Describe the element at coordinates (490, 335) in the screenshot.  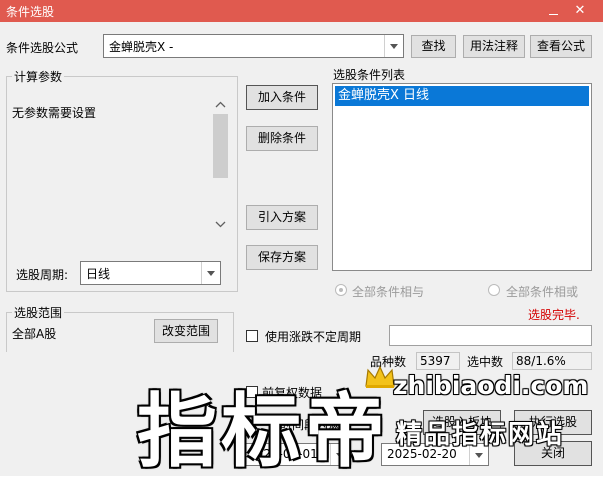
I see `variable-period-input` at that location.